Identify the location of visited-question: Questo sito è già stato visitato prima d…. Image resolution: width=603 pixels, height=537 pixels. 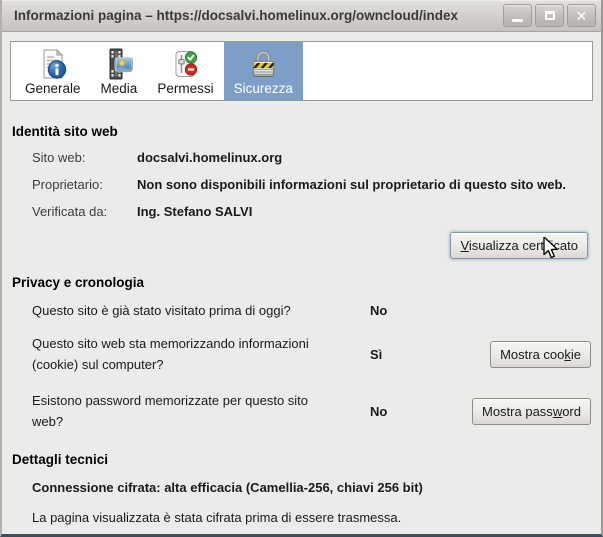
(161, 310).